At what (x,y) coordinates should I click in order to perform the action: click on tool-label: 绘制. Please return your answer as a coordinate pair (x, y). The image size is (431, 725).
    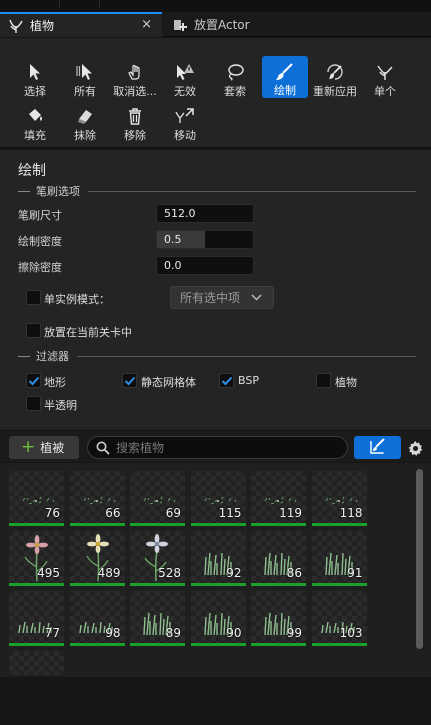
    Looking at the image, I should click on (285, 90).